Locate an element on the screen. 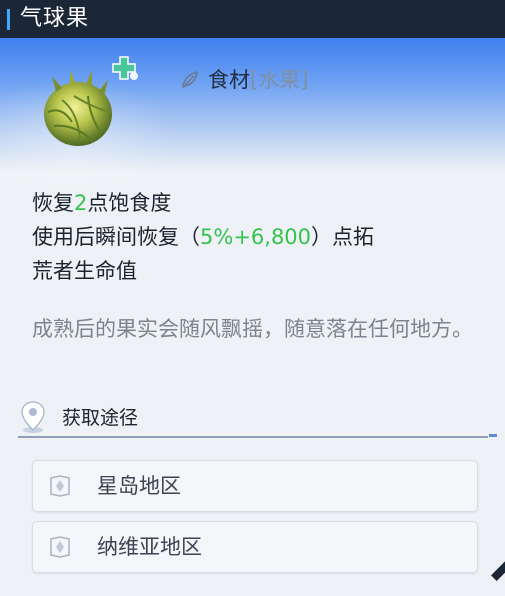 This screenshot has width=505, height=596. effect-text: 恢复 is located at coordinates (53, 203).